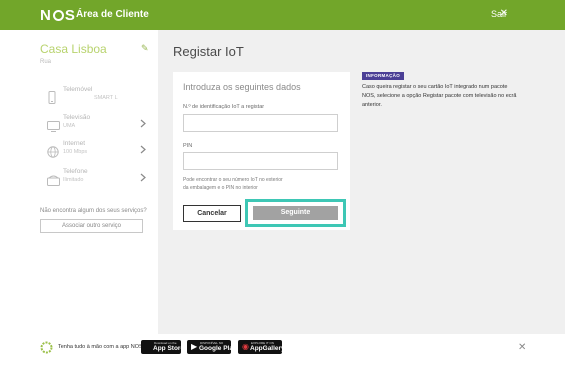 This screenshot has width=565, height=369. Describe the element at coordinates (267, 348) in the screenshot. I see `store-name: AppGallery` at that location.